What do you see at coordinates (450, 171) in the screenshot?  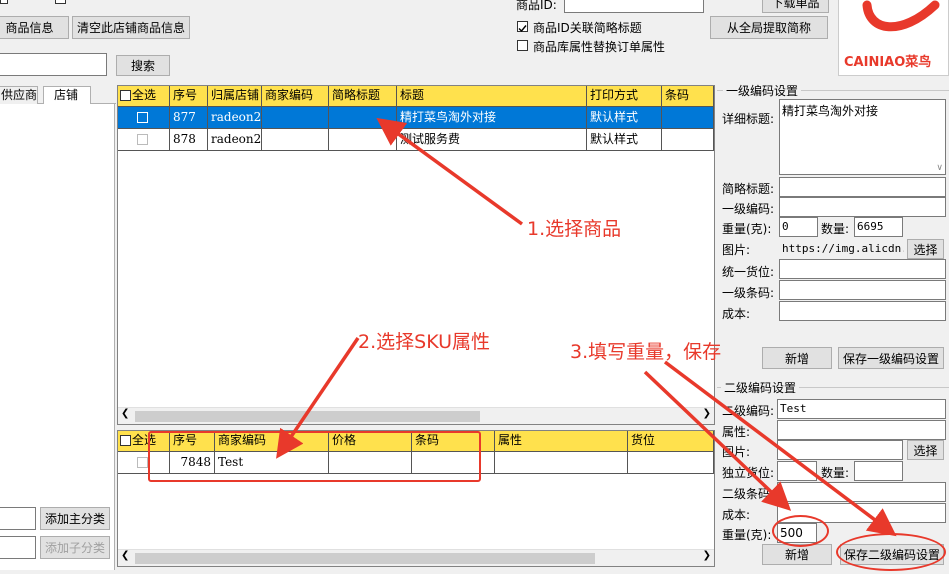 I see `arrow-to-product-row` at bounding box center [450, 171].